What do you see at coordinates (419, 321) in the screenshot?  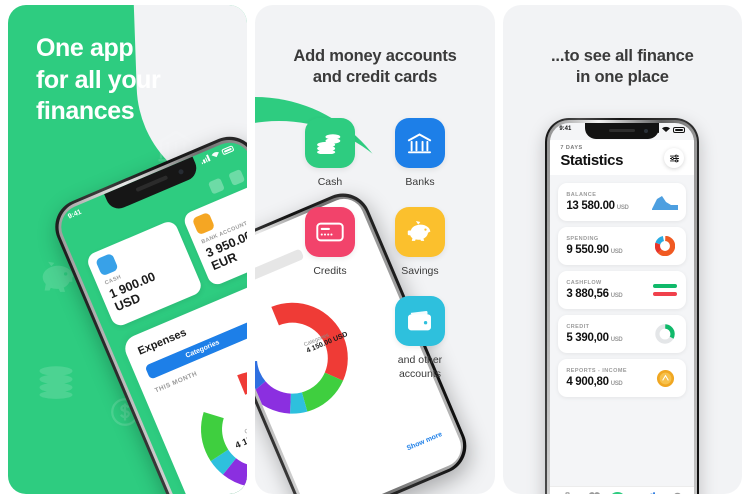 I see `wallet-icon` at bounding box center [419, 321].